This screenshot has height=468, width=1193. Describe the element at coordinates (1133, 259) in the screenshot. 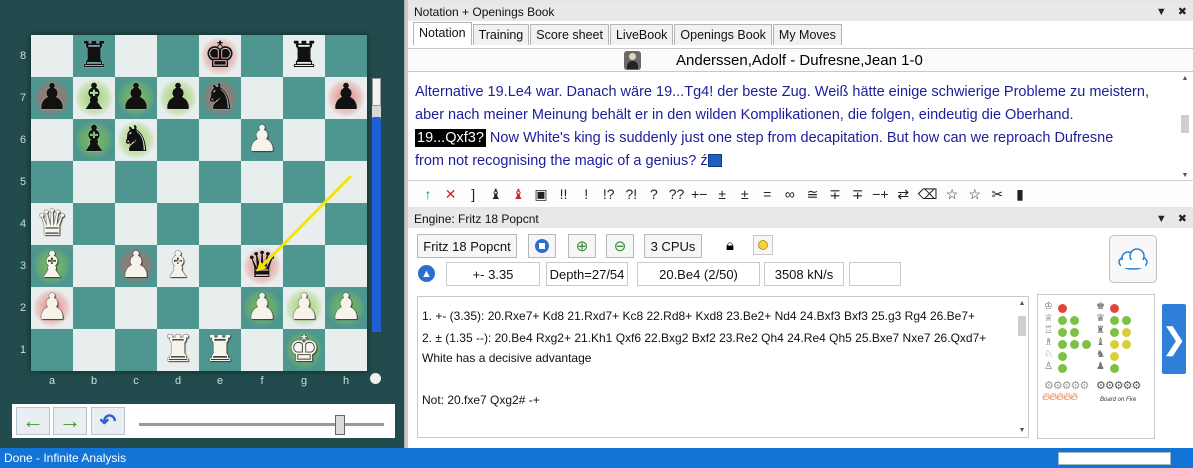

I see `cloud-button` at that location.